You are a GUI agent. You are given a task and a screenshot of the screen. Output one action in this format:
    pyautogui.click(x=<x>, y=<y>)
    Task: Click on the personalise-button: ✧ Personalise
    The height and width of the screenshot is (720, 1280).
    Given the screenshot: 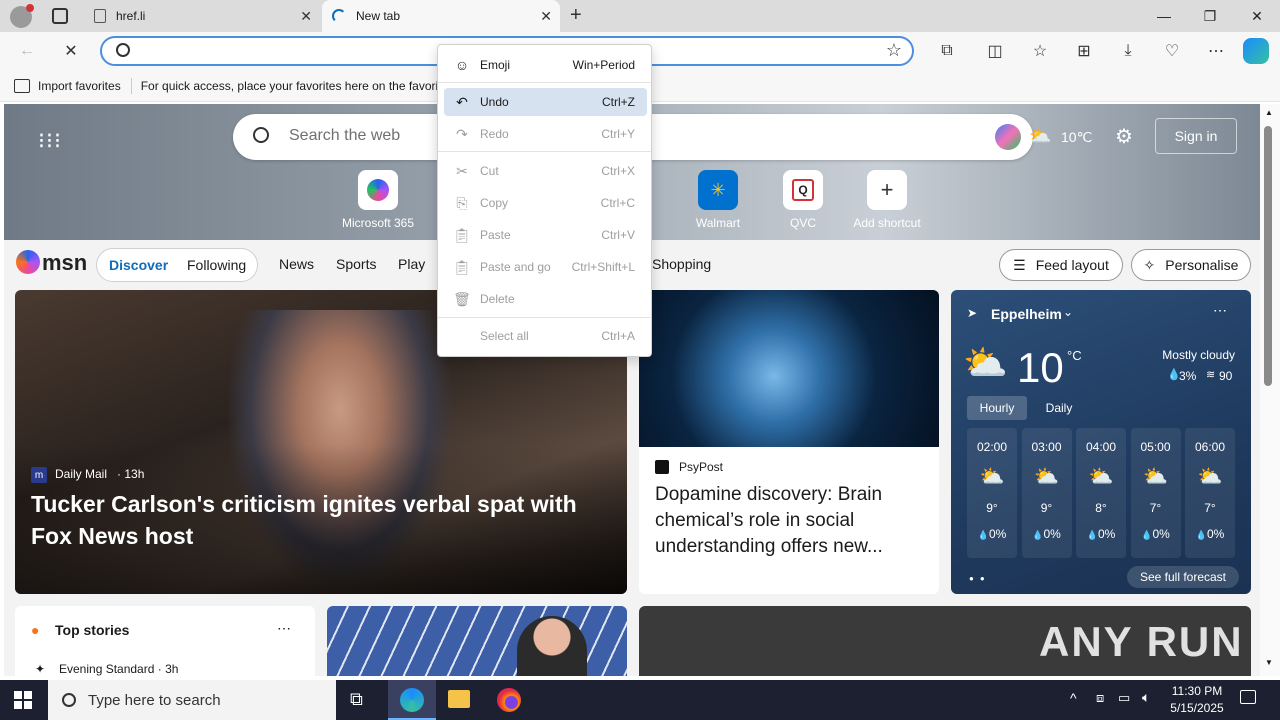 What is the action you would take?
    pyautogui.click(x=1191, y=265)
    